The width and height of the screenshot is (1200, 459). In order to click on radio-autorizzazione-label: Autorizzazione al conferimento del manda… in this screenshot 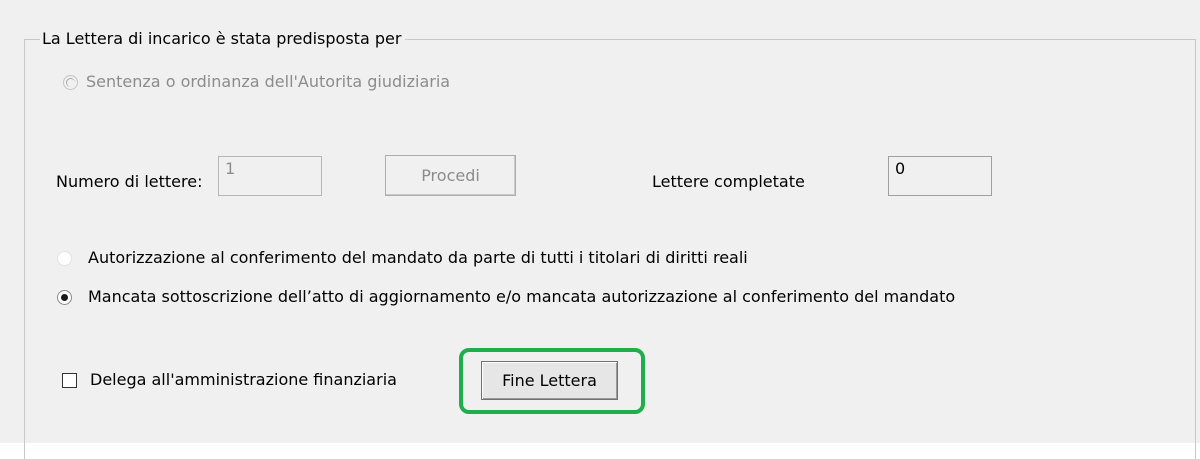, I will do `click(418, 257)`.